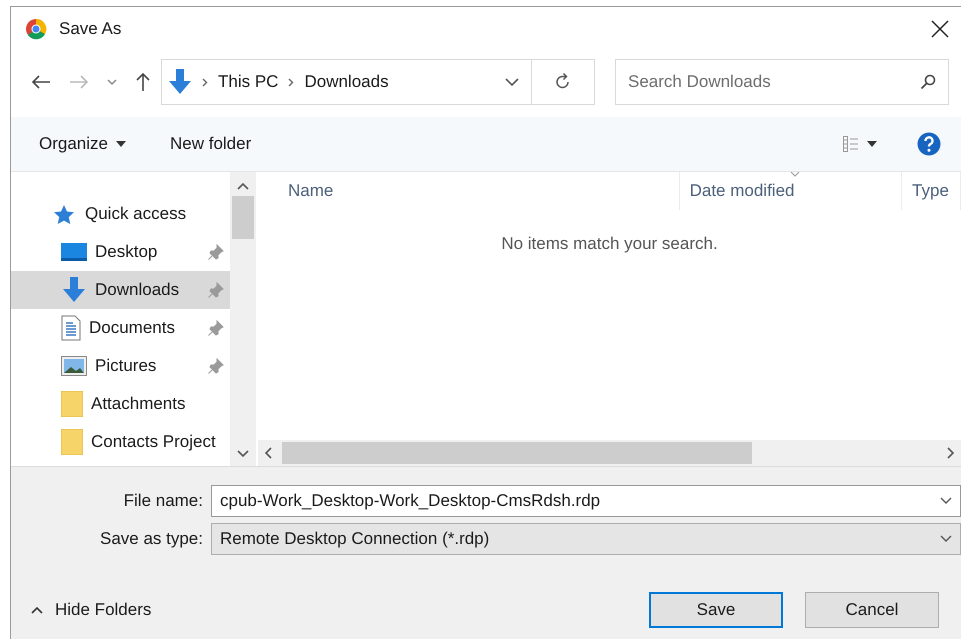 This screenshot has height=639, width=961. What do you see at coordinates (37, 610) in the screenshot?
I see `chevron-up-icon` at bounding box center [37, 610].